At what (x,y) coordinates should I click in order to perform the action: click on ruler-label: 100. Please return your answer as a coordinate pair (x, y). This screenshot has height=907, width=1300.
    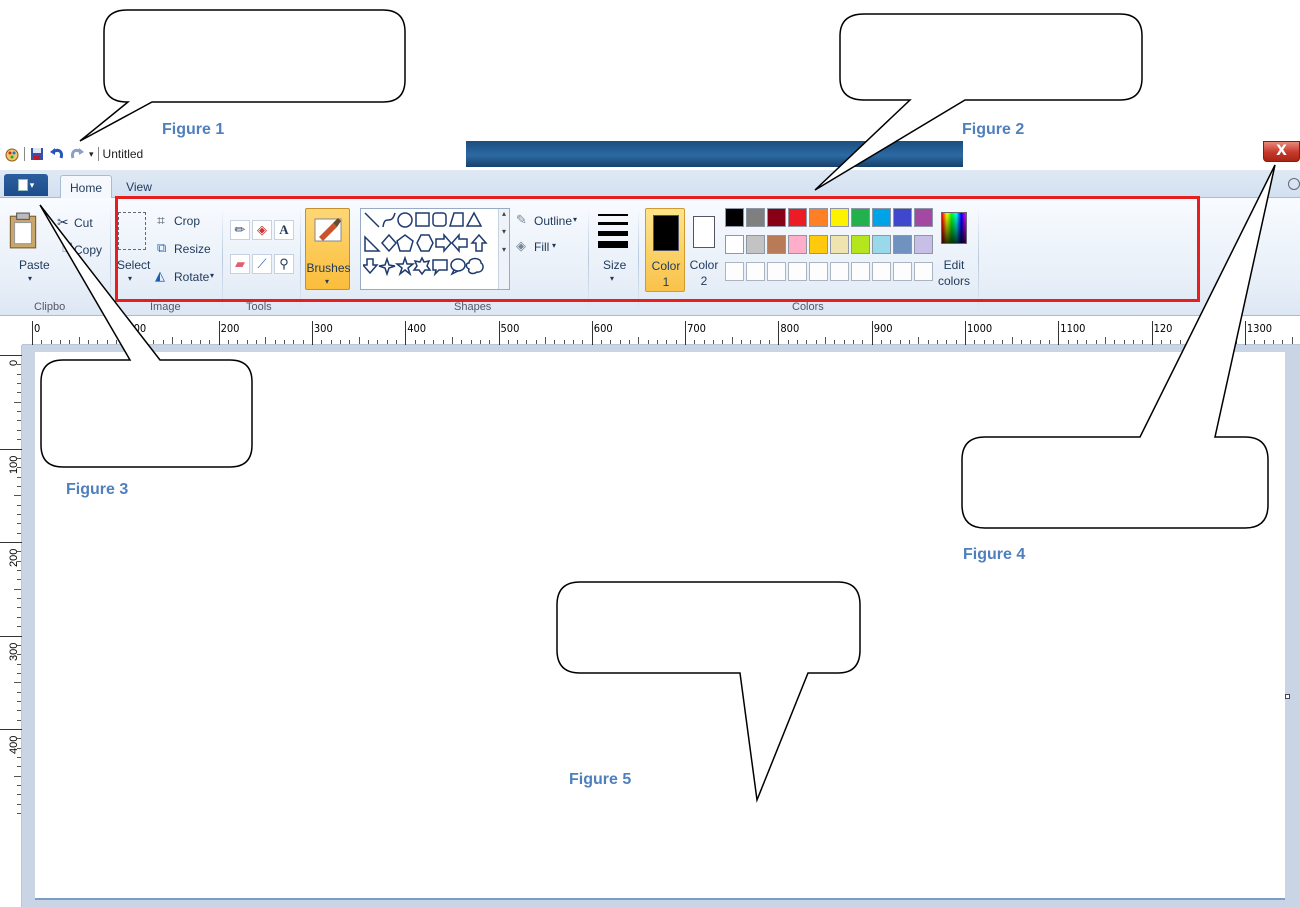
    Looking at the image, I should click on (137, 328).